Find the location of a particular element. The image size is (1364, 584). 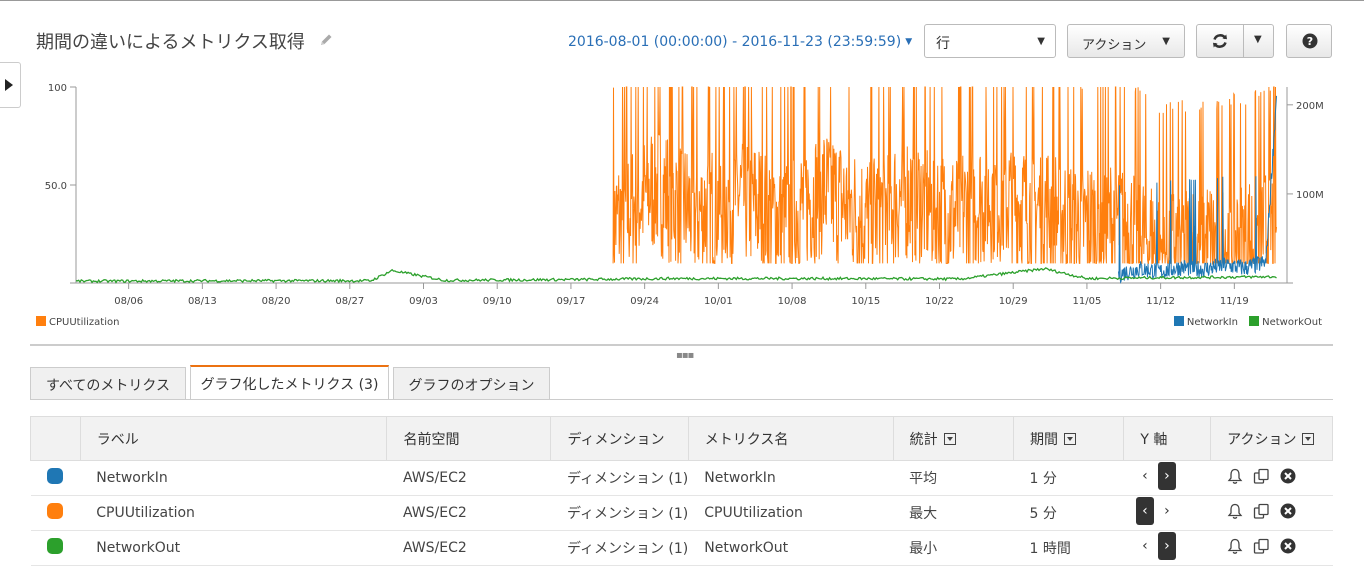

label-cell: CPUUtilization is located at coordinates (233, 513).